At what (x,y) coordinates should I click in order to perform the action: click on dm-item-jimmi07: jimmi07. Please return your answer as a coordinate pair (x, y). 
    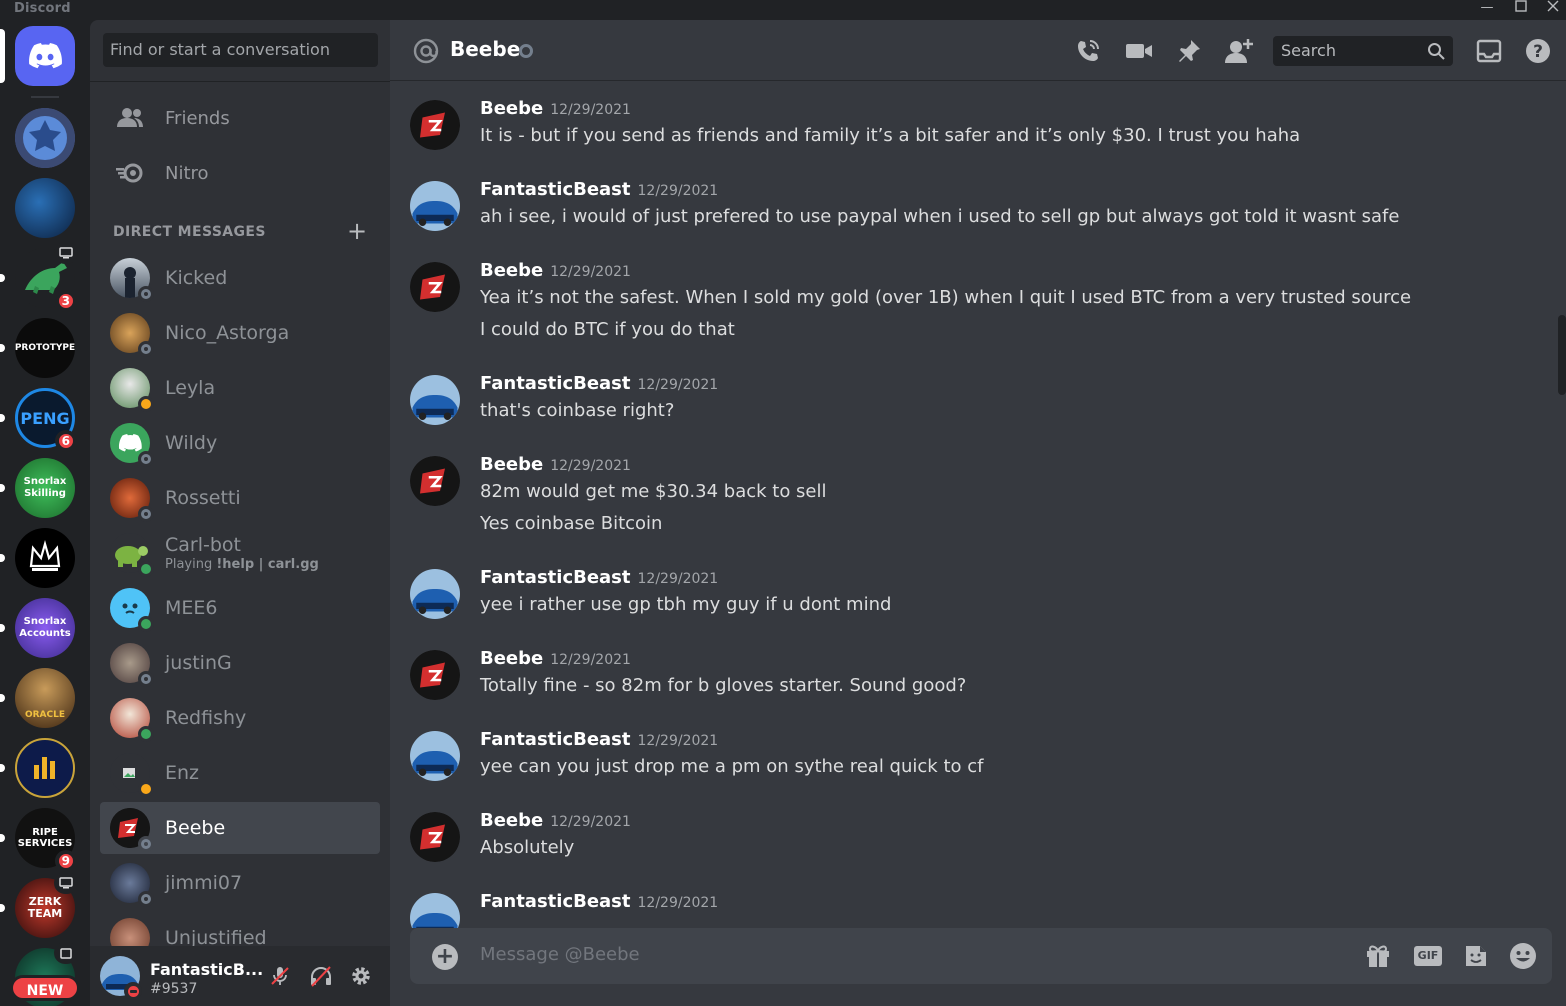
    Looking at the image, I should click on (240, 883).